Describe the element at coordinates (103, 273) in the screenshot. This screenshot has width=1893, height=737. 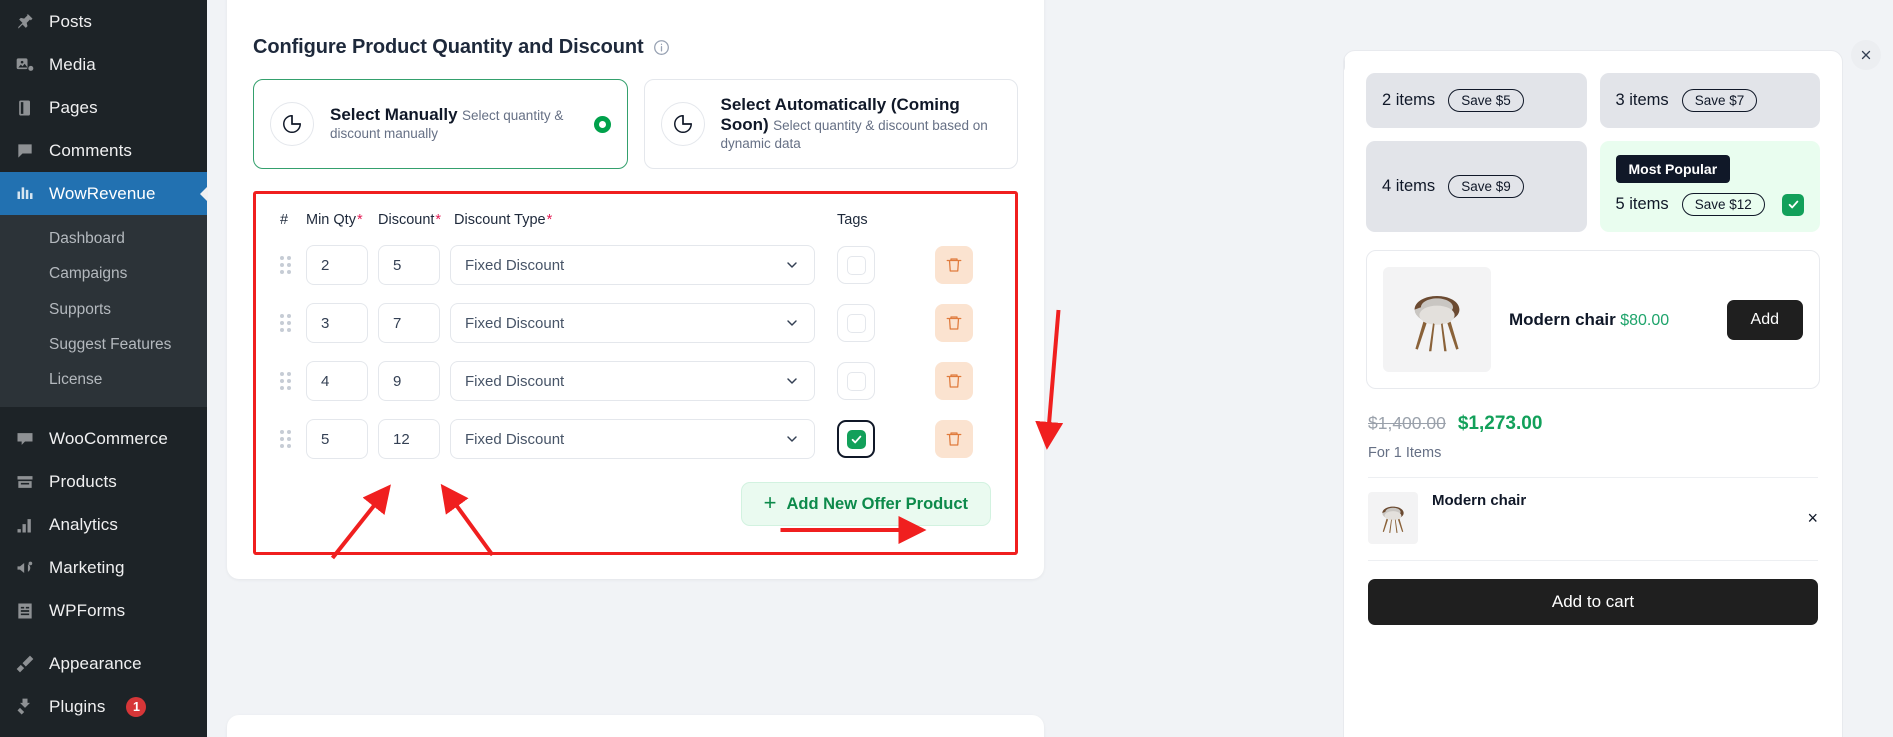
I see `sidebar-subitem-campaigns: Campaigns` at that location.